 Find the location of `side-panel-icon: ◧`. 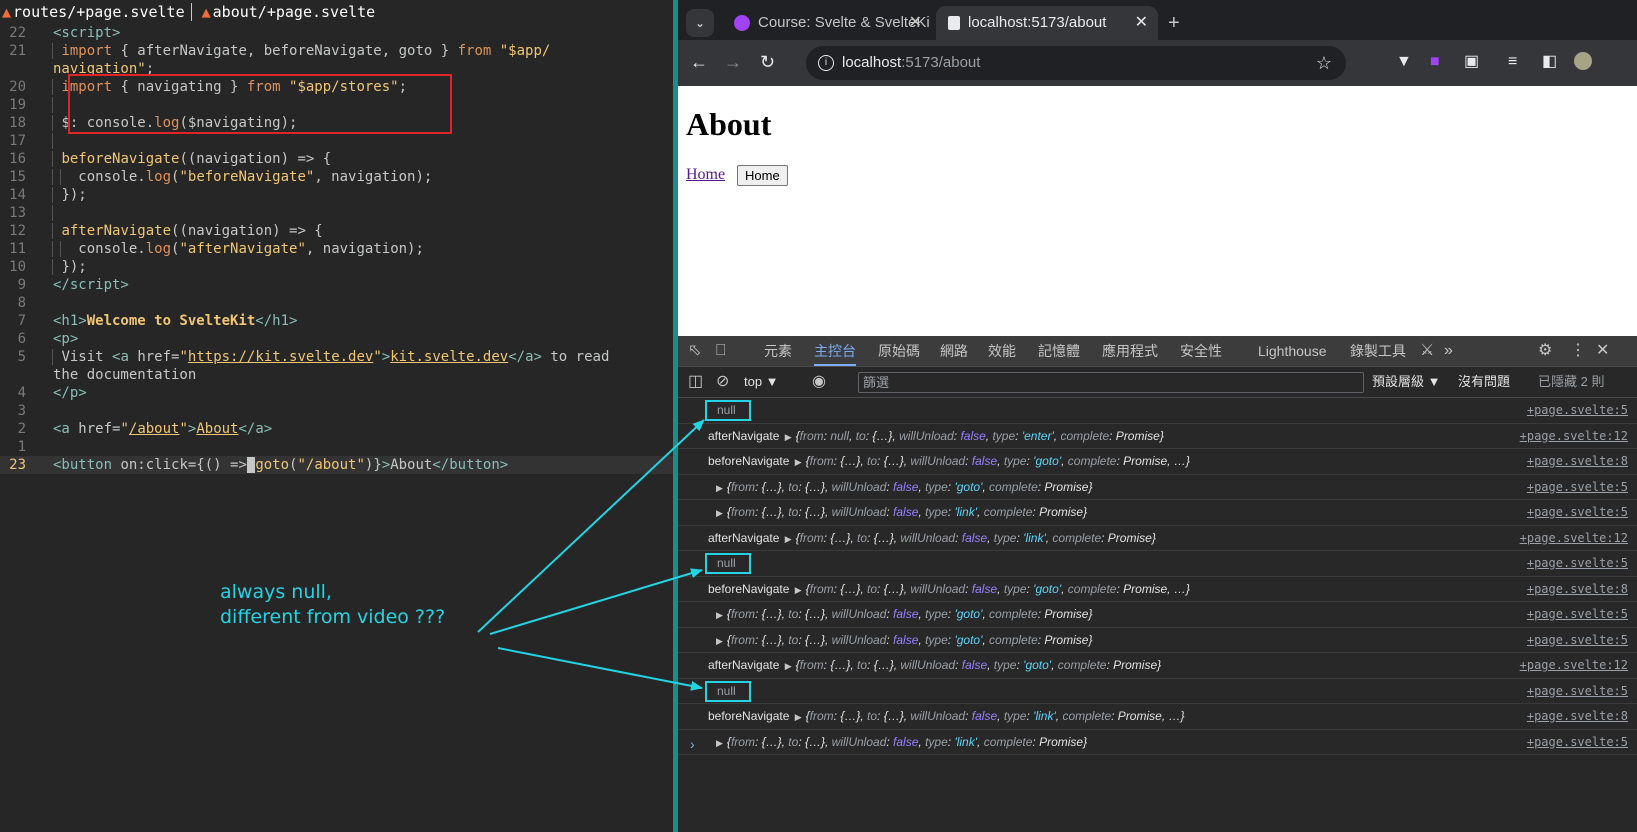

side-panel-icon: ◧ is located at coordinates (1549, 62).